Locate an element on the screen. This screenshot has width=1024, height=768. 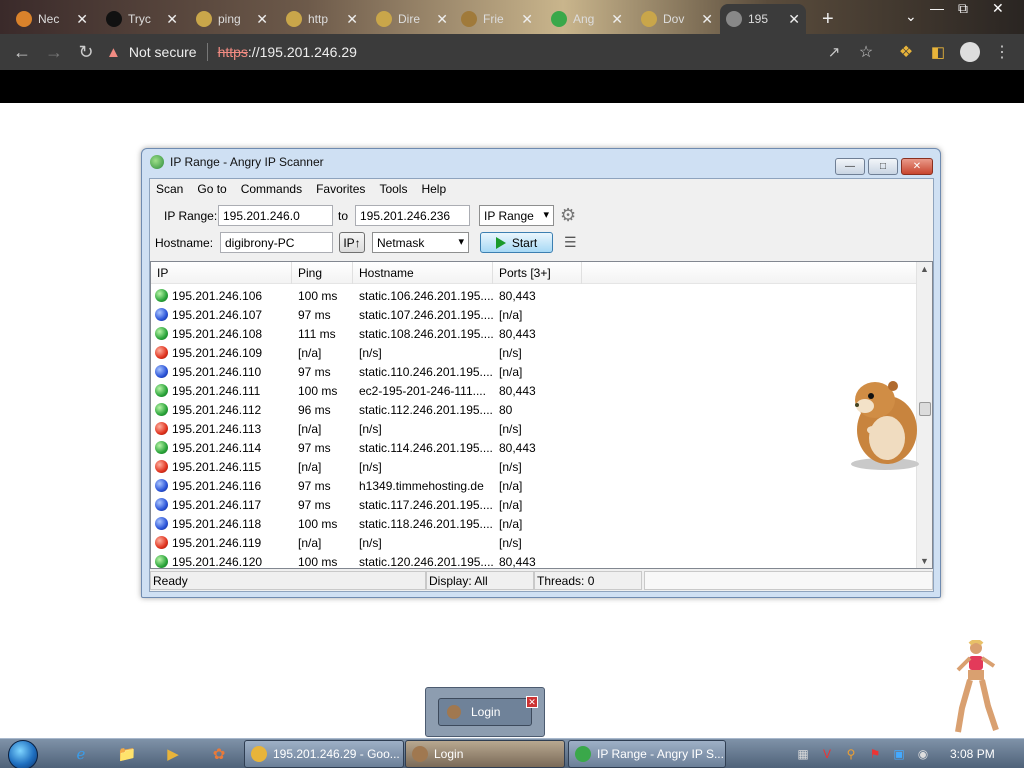
tab-favicon-icon is located at coordinates (469, 19).